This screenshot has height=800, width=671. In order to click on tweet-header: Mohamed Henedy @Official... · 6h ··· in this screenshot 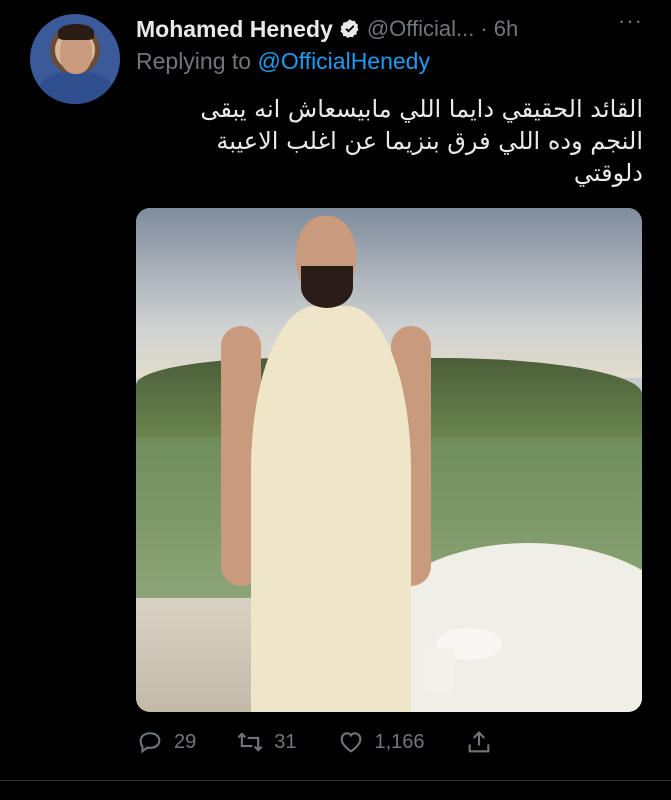, I will do `click(393, 26)`.